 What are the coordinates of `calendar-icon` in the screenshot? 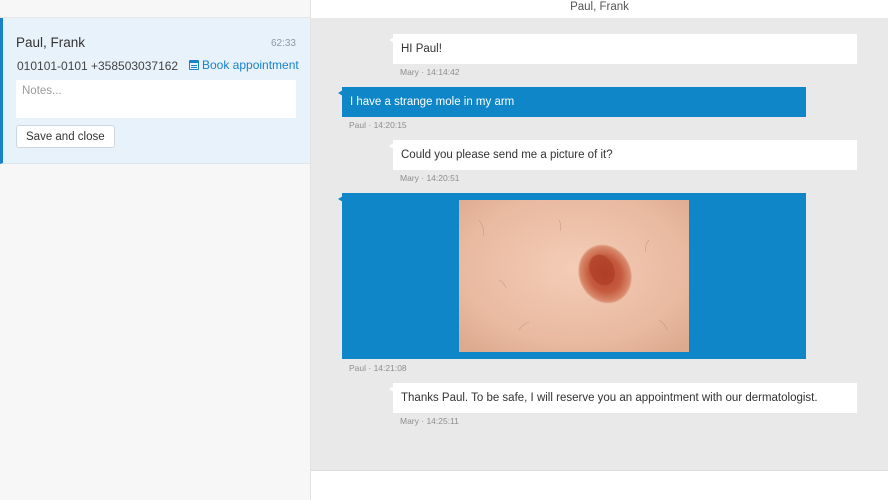 It's located at (194, 65).